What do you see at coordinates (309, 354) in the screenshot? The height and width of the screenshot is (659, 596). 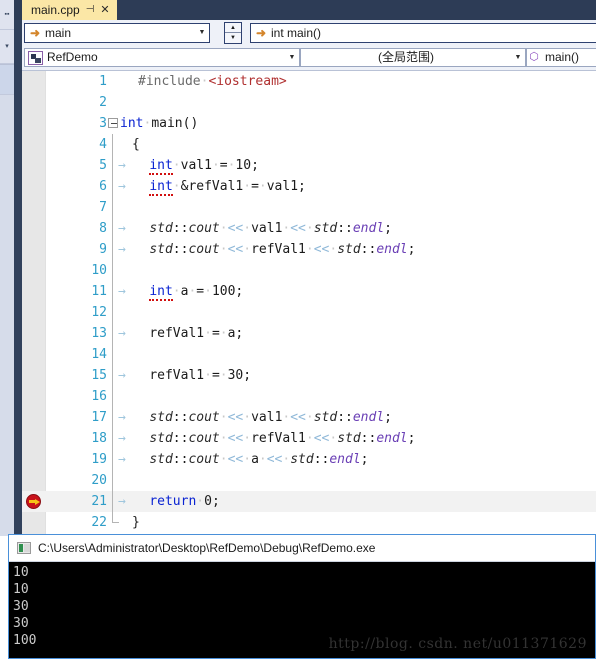 I see `code-line: 14` at bounding box center [309, 354].